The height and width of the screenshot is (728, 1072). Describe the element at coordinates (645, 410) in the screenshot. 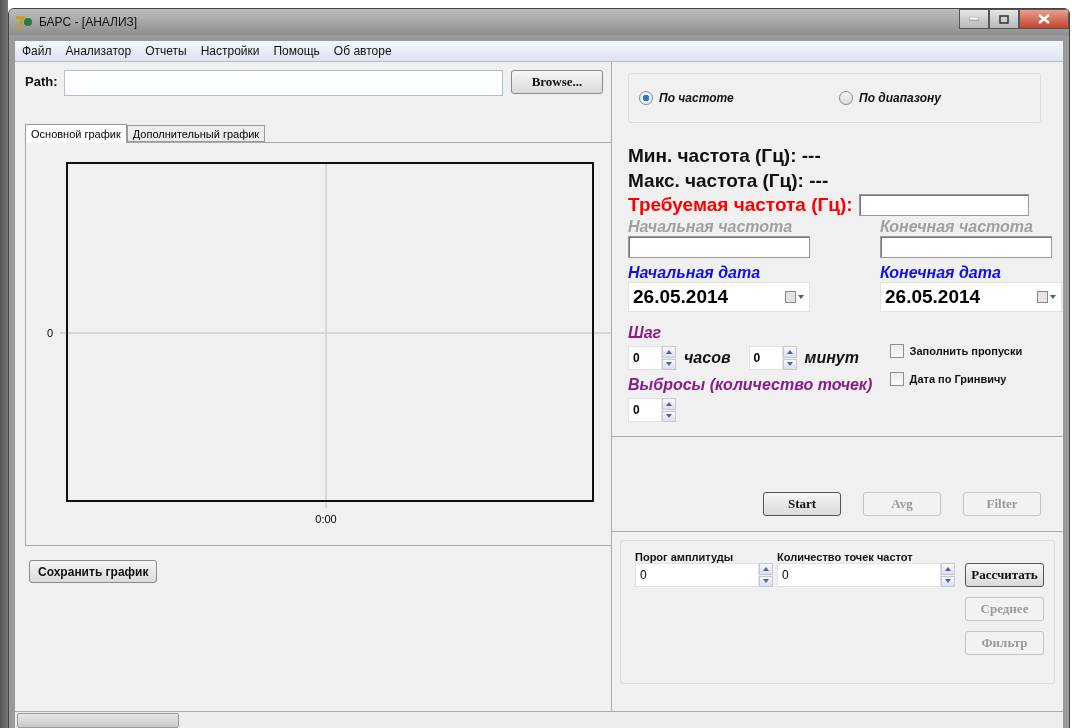

I see `outliers-field: 0` at that location.